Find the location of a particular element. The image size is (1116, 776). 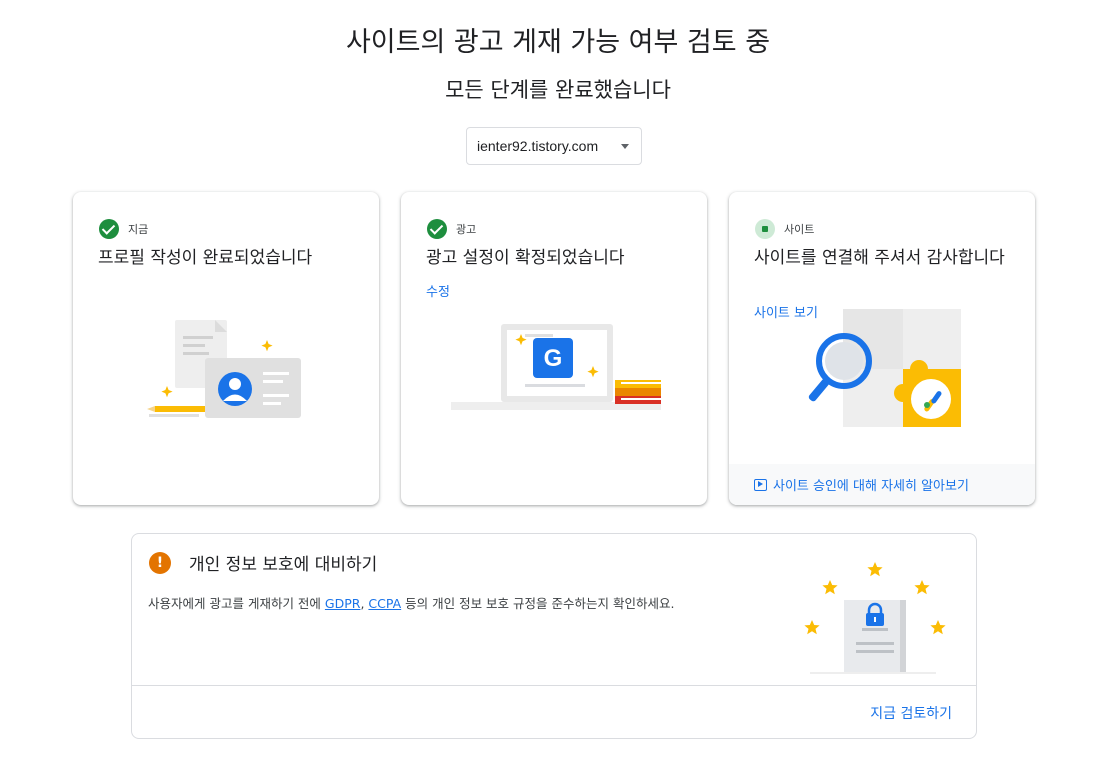

learn-more-link: 사이트 승인에 대해 자세히 알아보기 is located at coordinates (882, 484).